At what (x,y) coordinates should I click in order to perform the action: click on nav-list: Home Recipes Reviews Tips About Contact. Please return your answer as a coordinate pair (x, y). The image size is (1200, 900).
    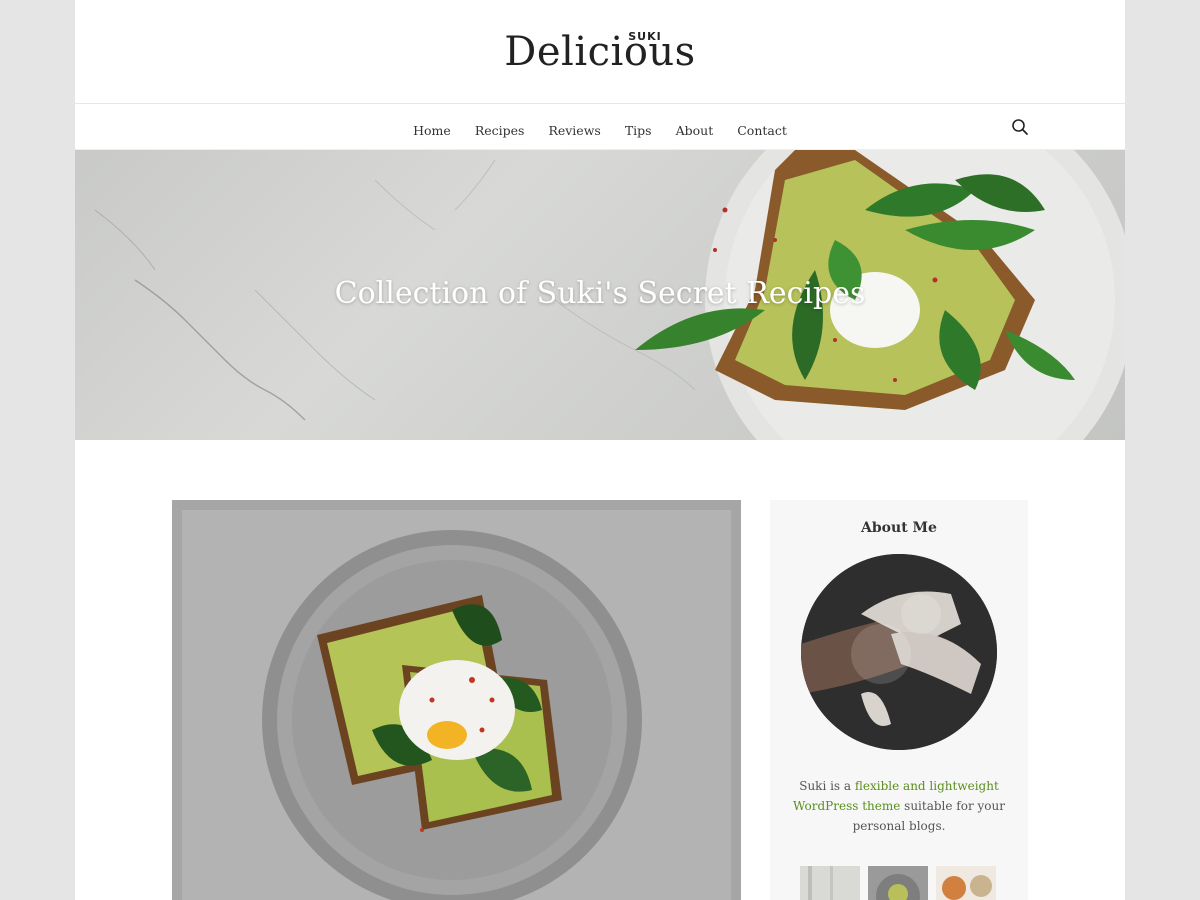
    Looking at the image, I should click on (600, 121).